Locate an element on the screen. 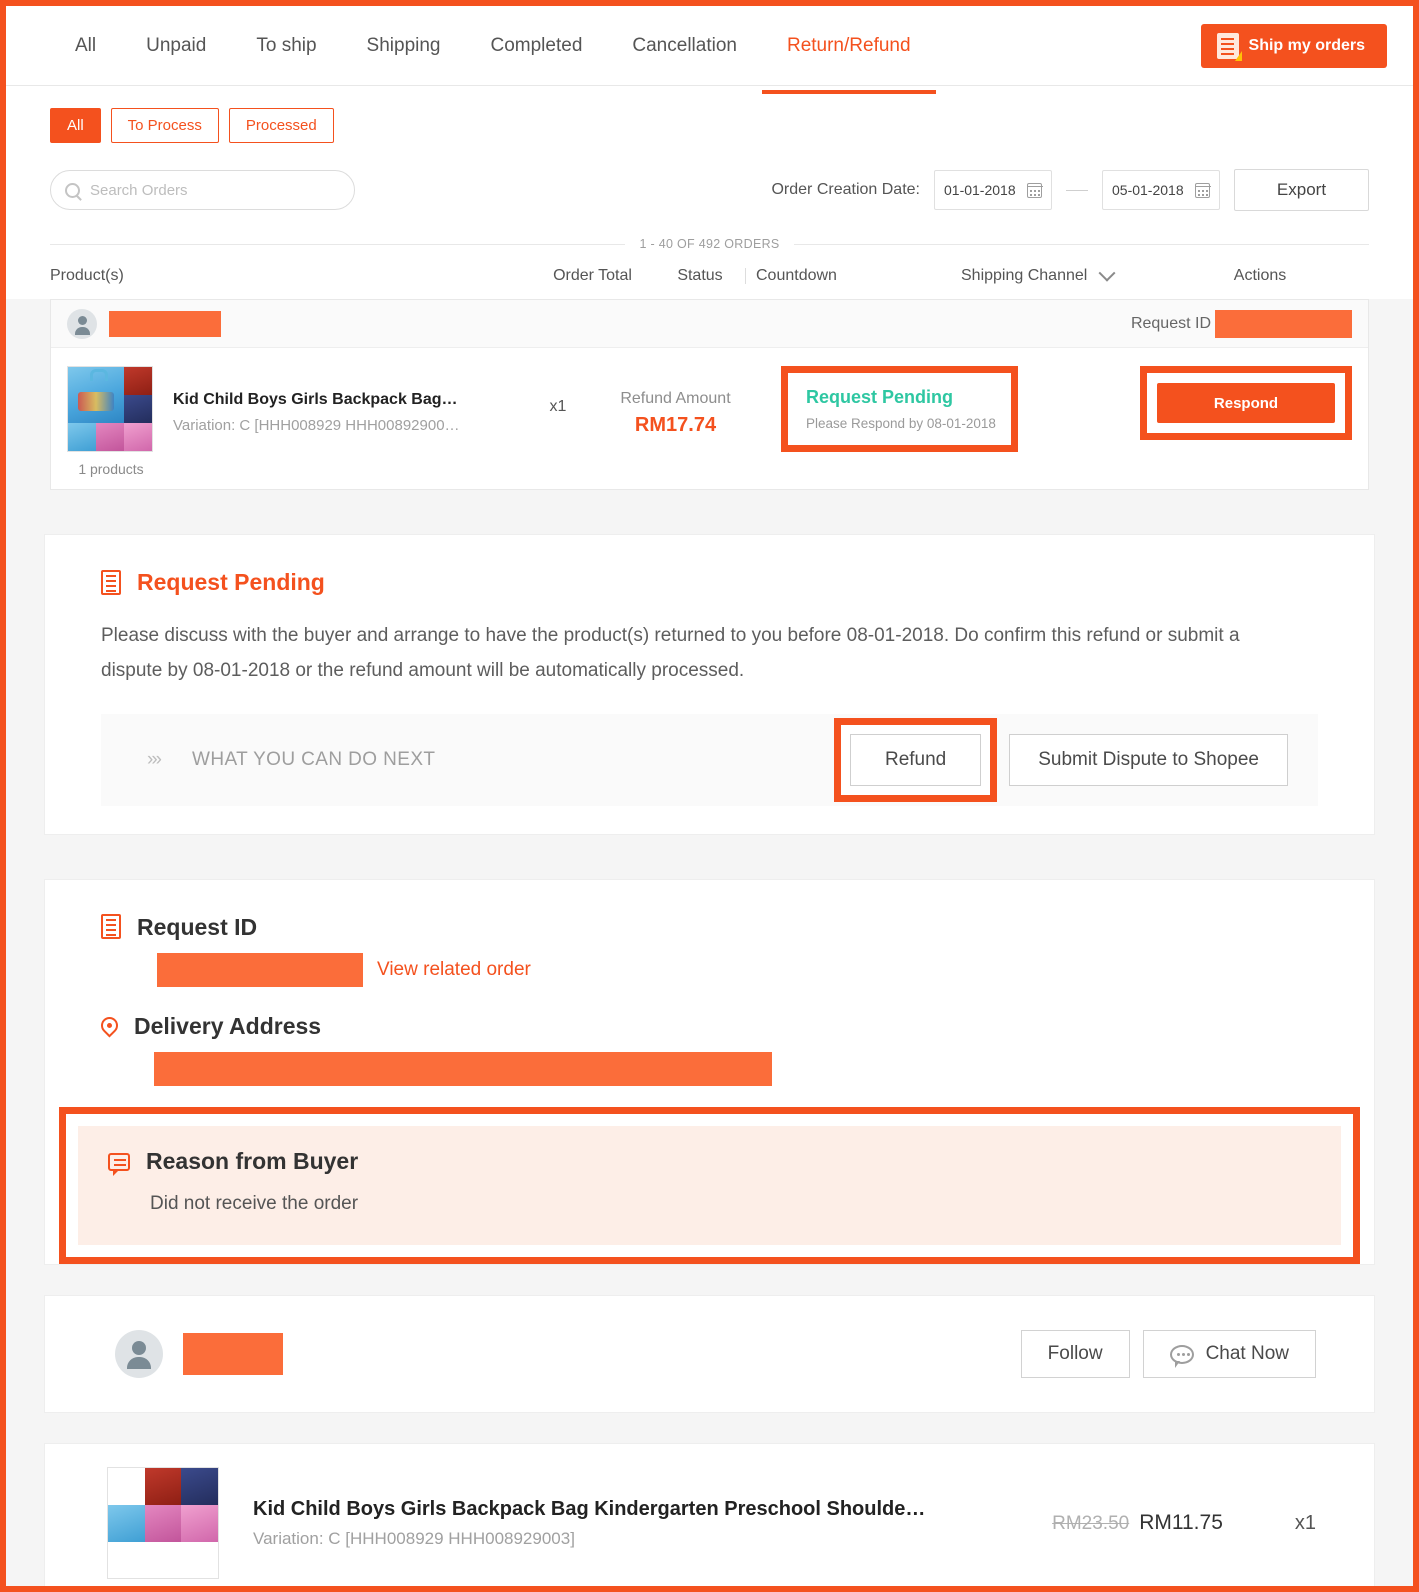 The width and height of the screenshot is (1419, 1592). order-status-title: Request Pending is located at coordinates (880, 397).